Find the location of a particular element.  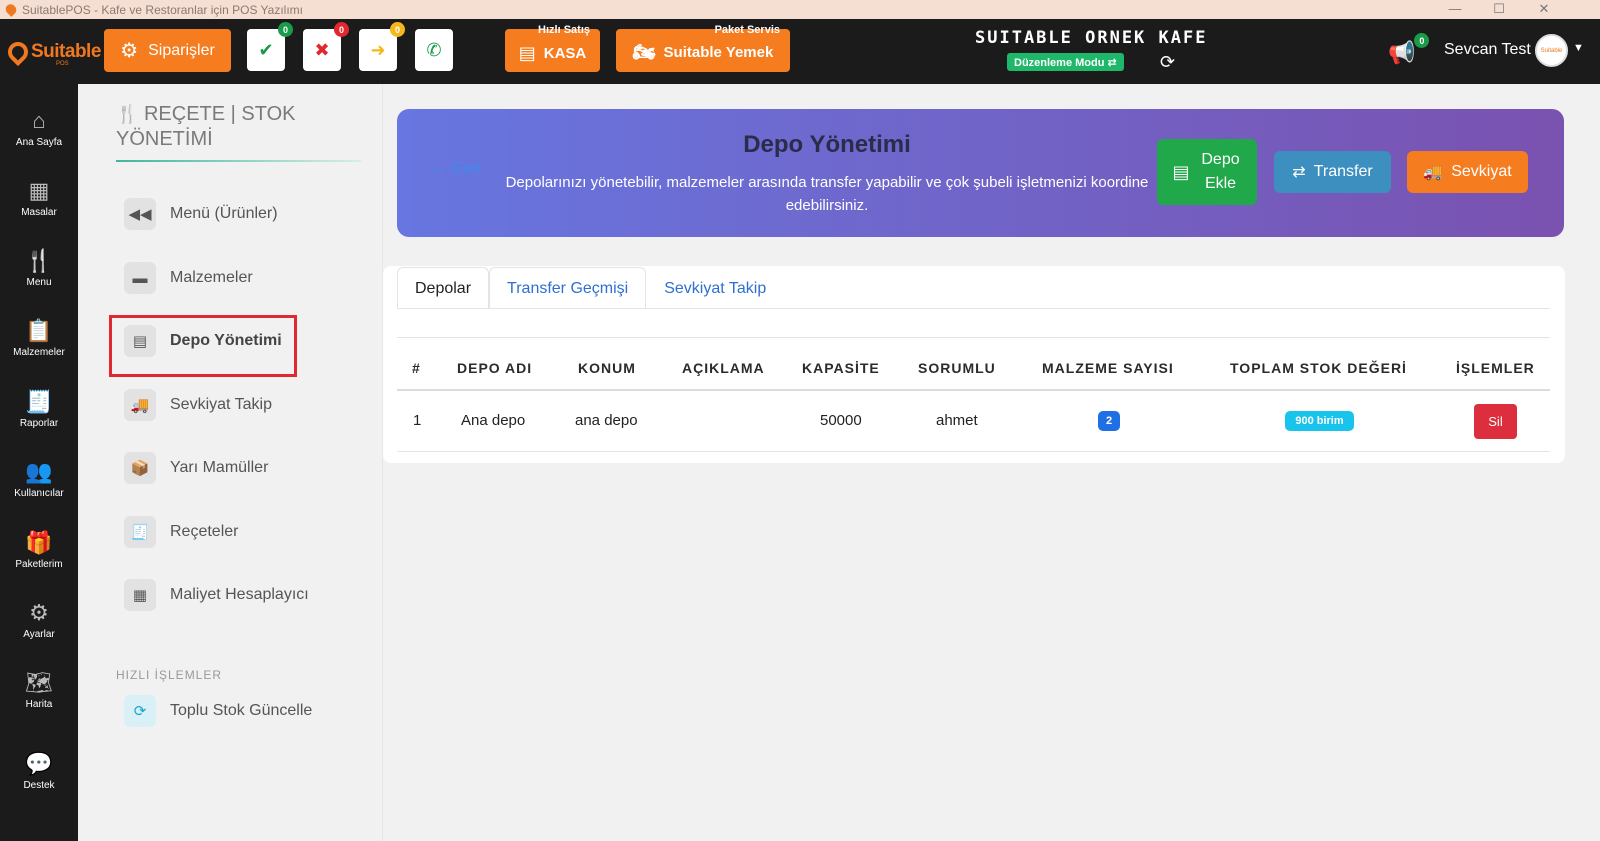

approved-orders-button: ✔ 0 is located at coordinates (270, 46).